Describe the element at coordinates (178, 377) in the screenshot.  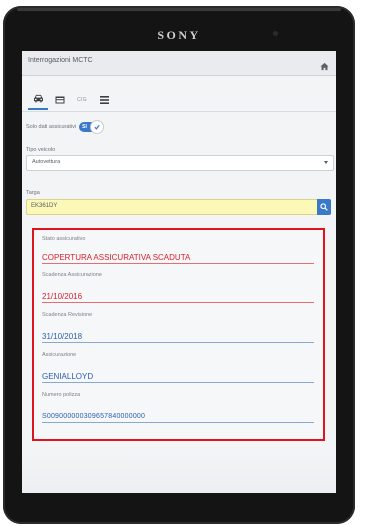
I see `insurer-value: GENIALLOYD` at that location.